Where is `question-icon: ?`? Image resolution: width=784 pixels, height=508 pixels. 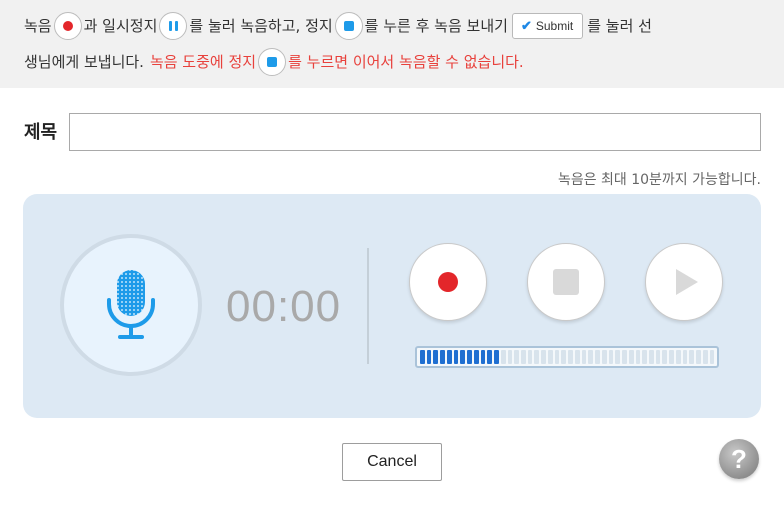
question-icon: ? is located at coordinates (739, 458).